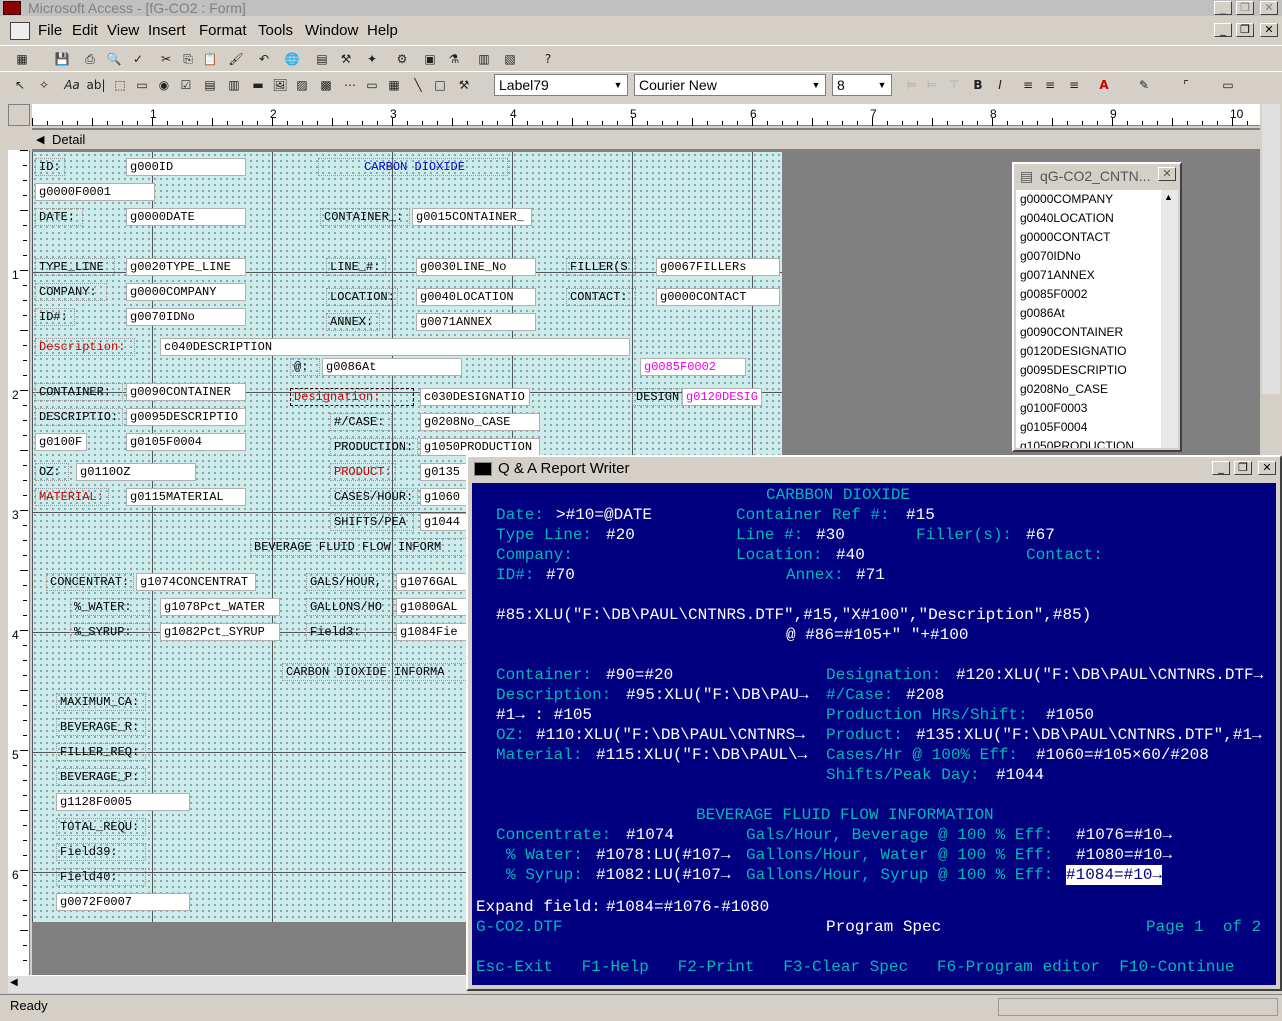 The width and height of the screenshot is (1282, 1021). What do you see at coordinates (14, 982) in the screenshot?
I see `scroll-left-icon: ◀` at bounding box center [14, 982].